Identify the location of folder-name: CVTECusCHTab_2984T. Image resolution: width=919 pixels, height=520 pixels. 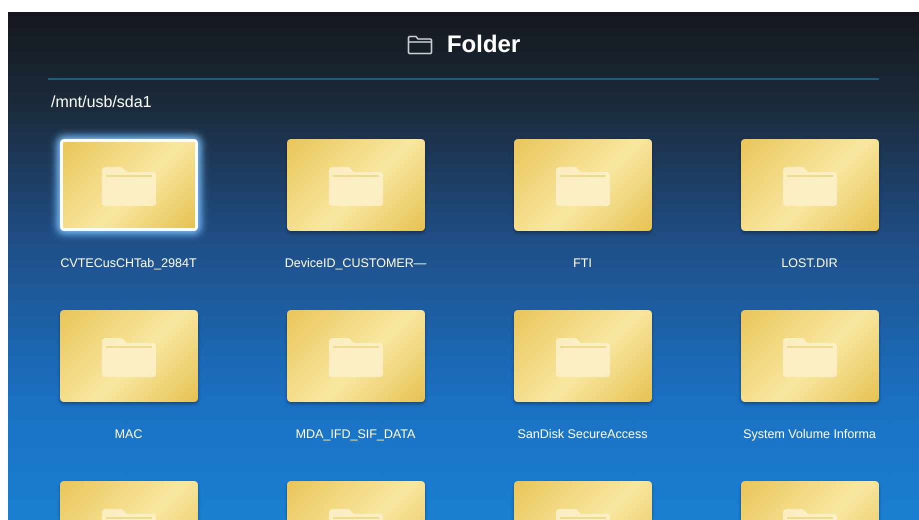
(128, 263).